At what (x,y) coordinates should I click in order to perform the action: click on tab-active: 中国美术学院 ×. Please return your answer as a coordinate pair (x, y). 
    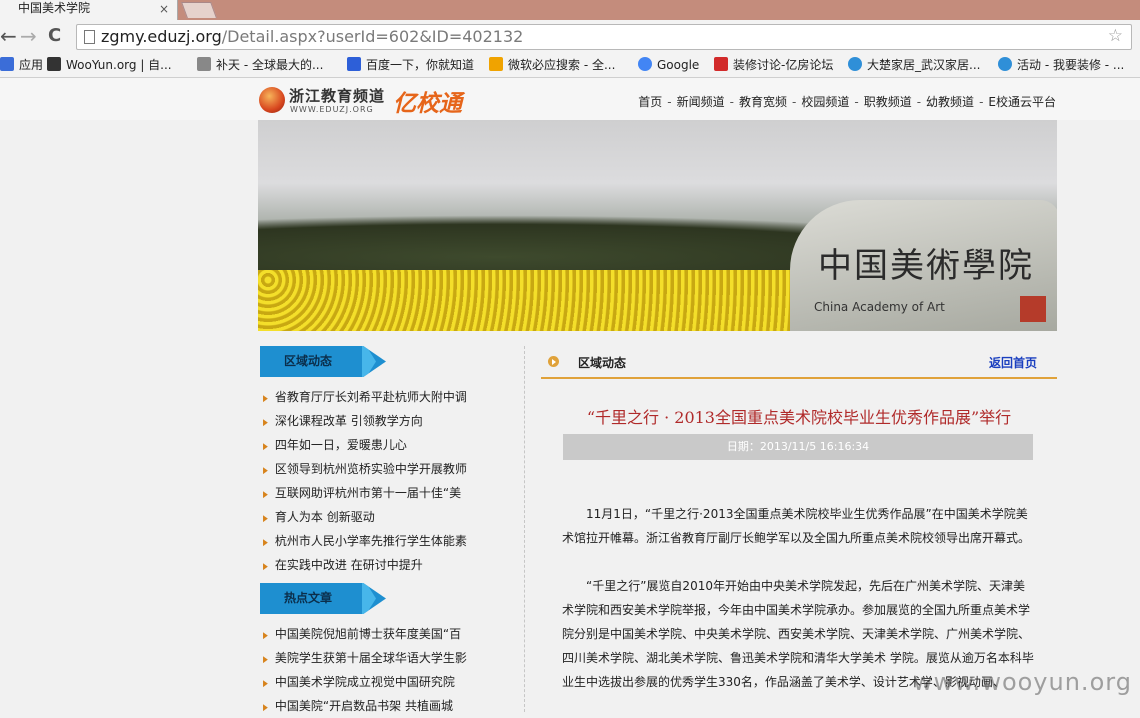
    Looking at the image, I should click on (89, 10).